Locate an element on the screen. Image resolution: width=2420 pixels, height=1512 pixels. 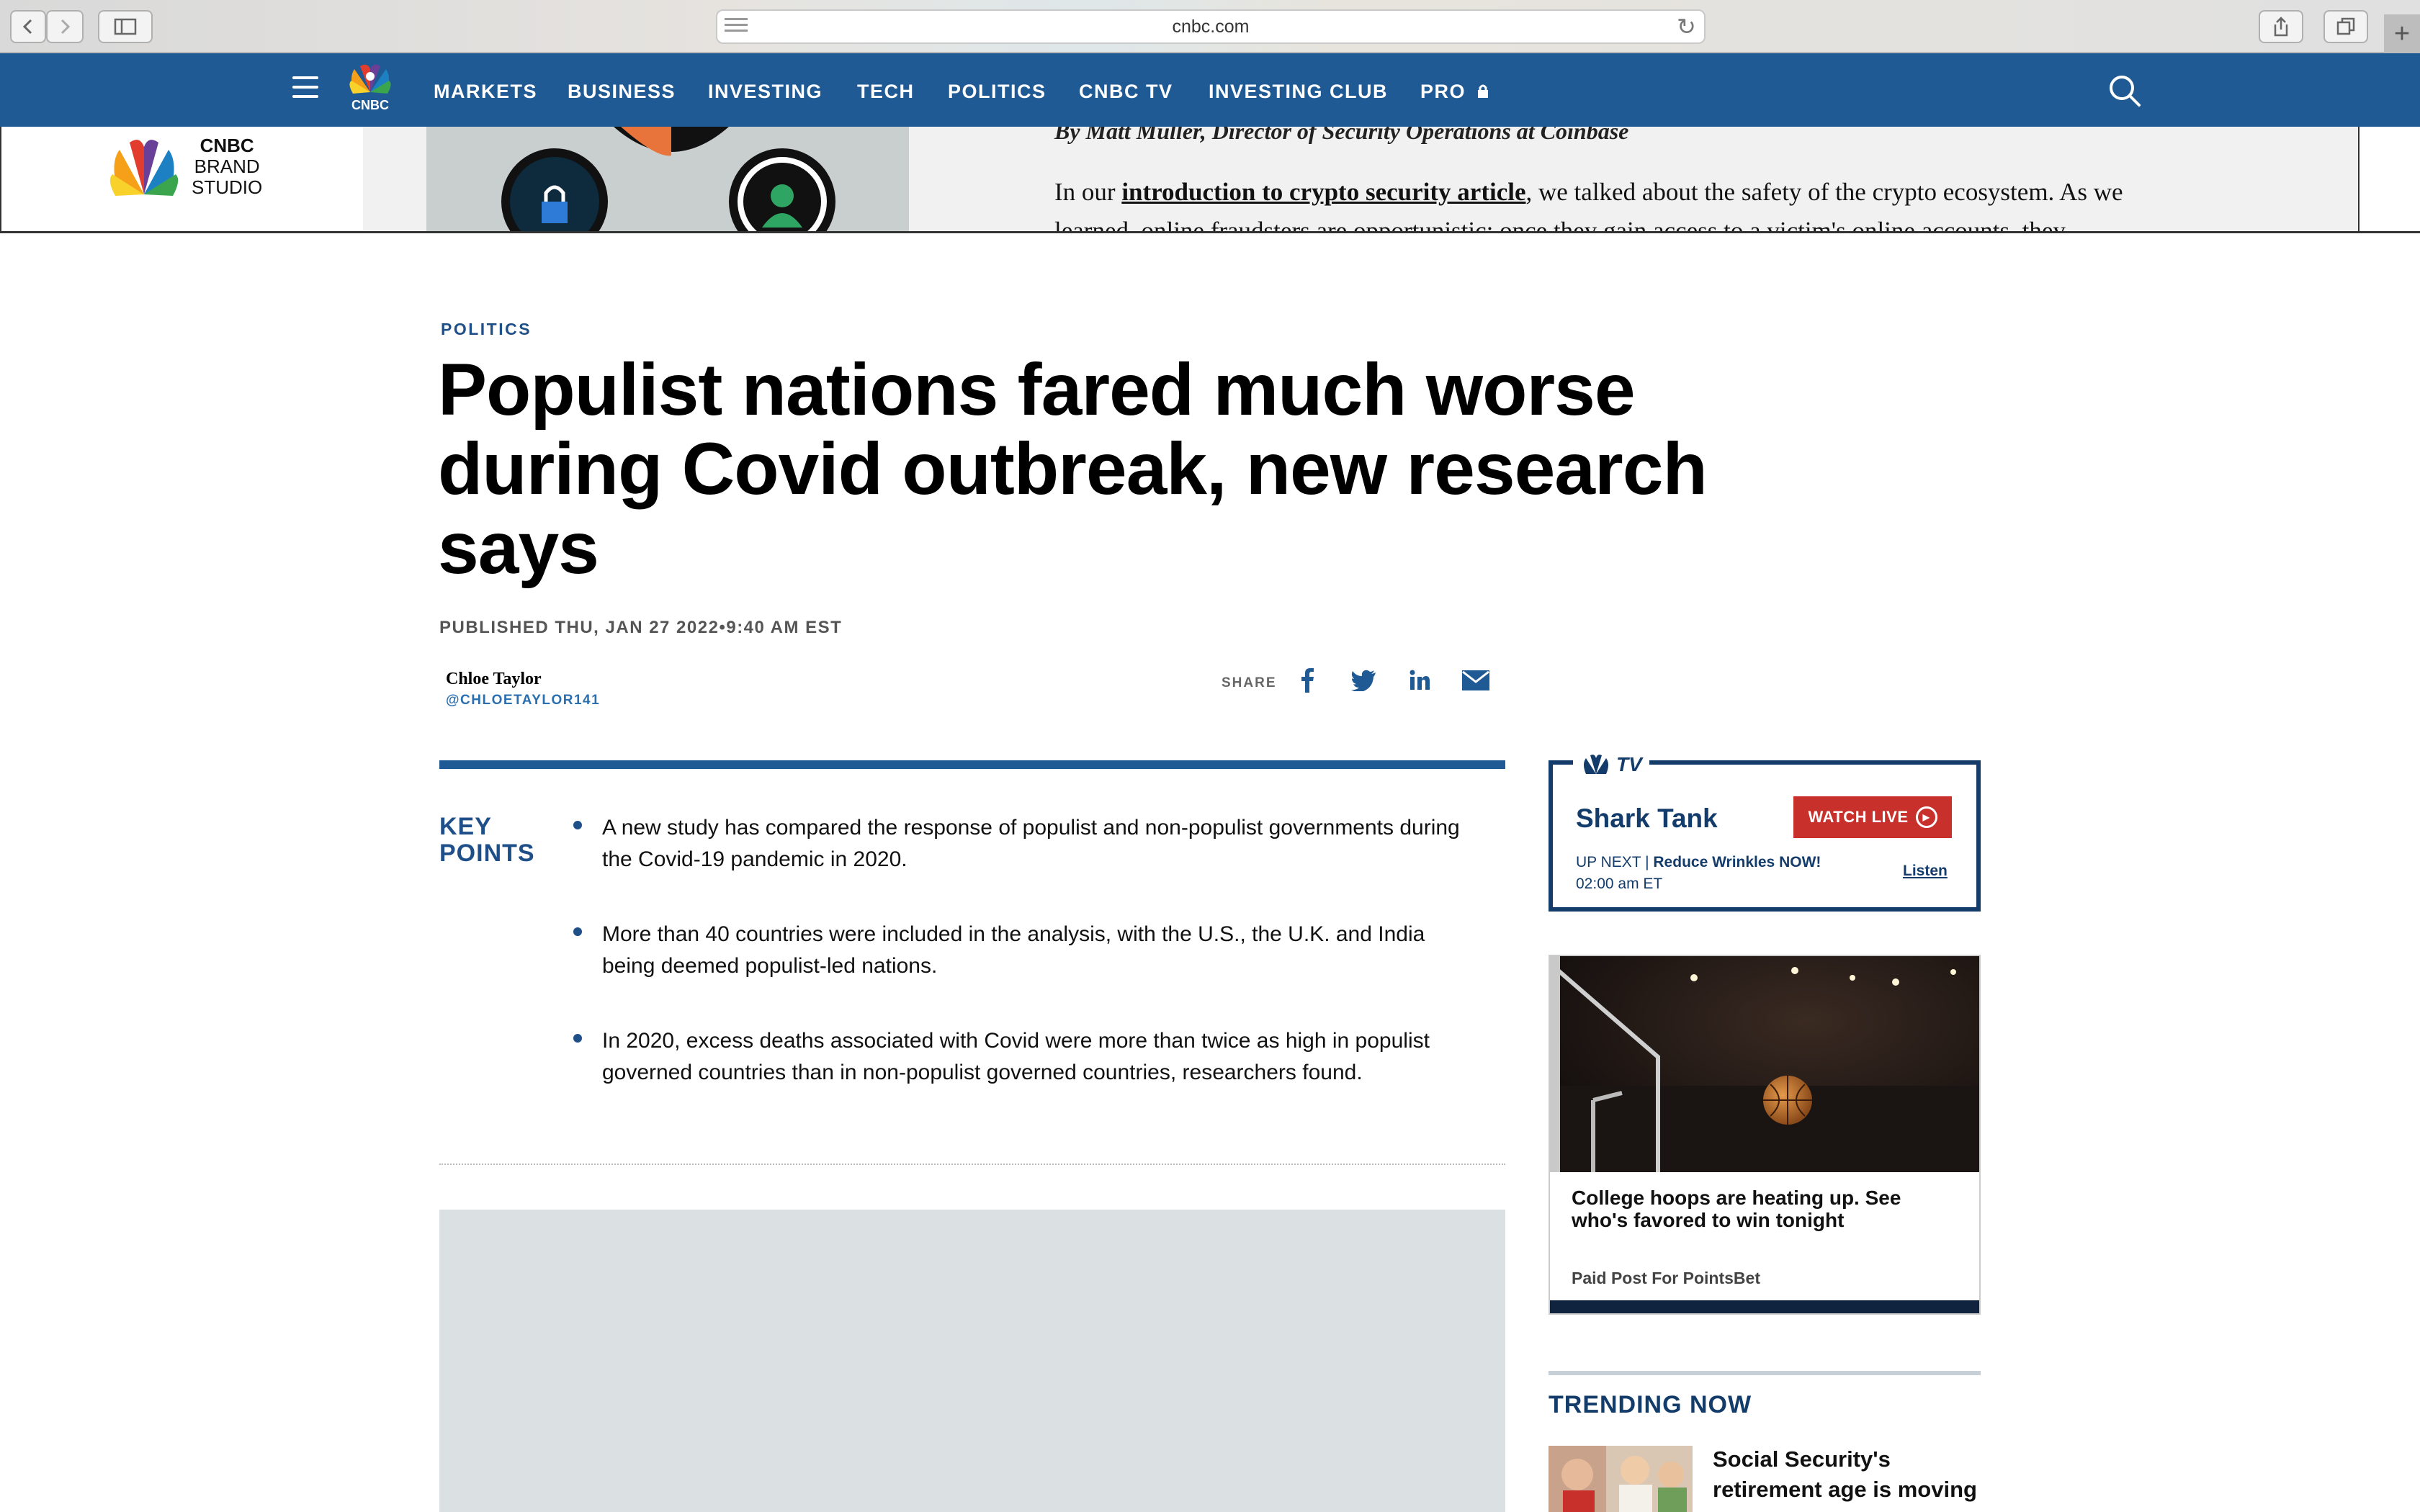
browser-toolbar: cnbc.com ↻ + is located at coordinates (1210, 26).